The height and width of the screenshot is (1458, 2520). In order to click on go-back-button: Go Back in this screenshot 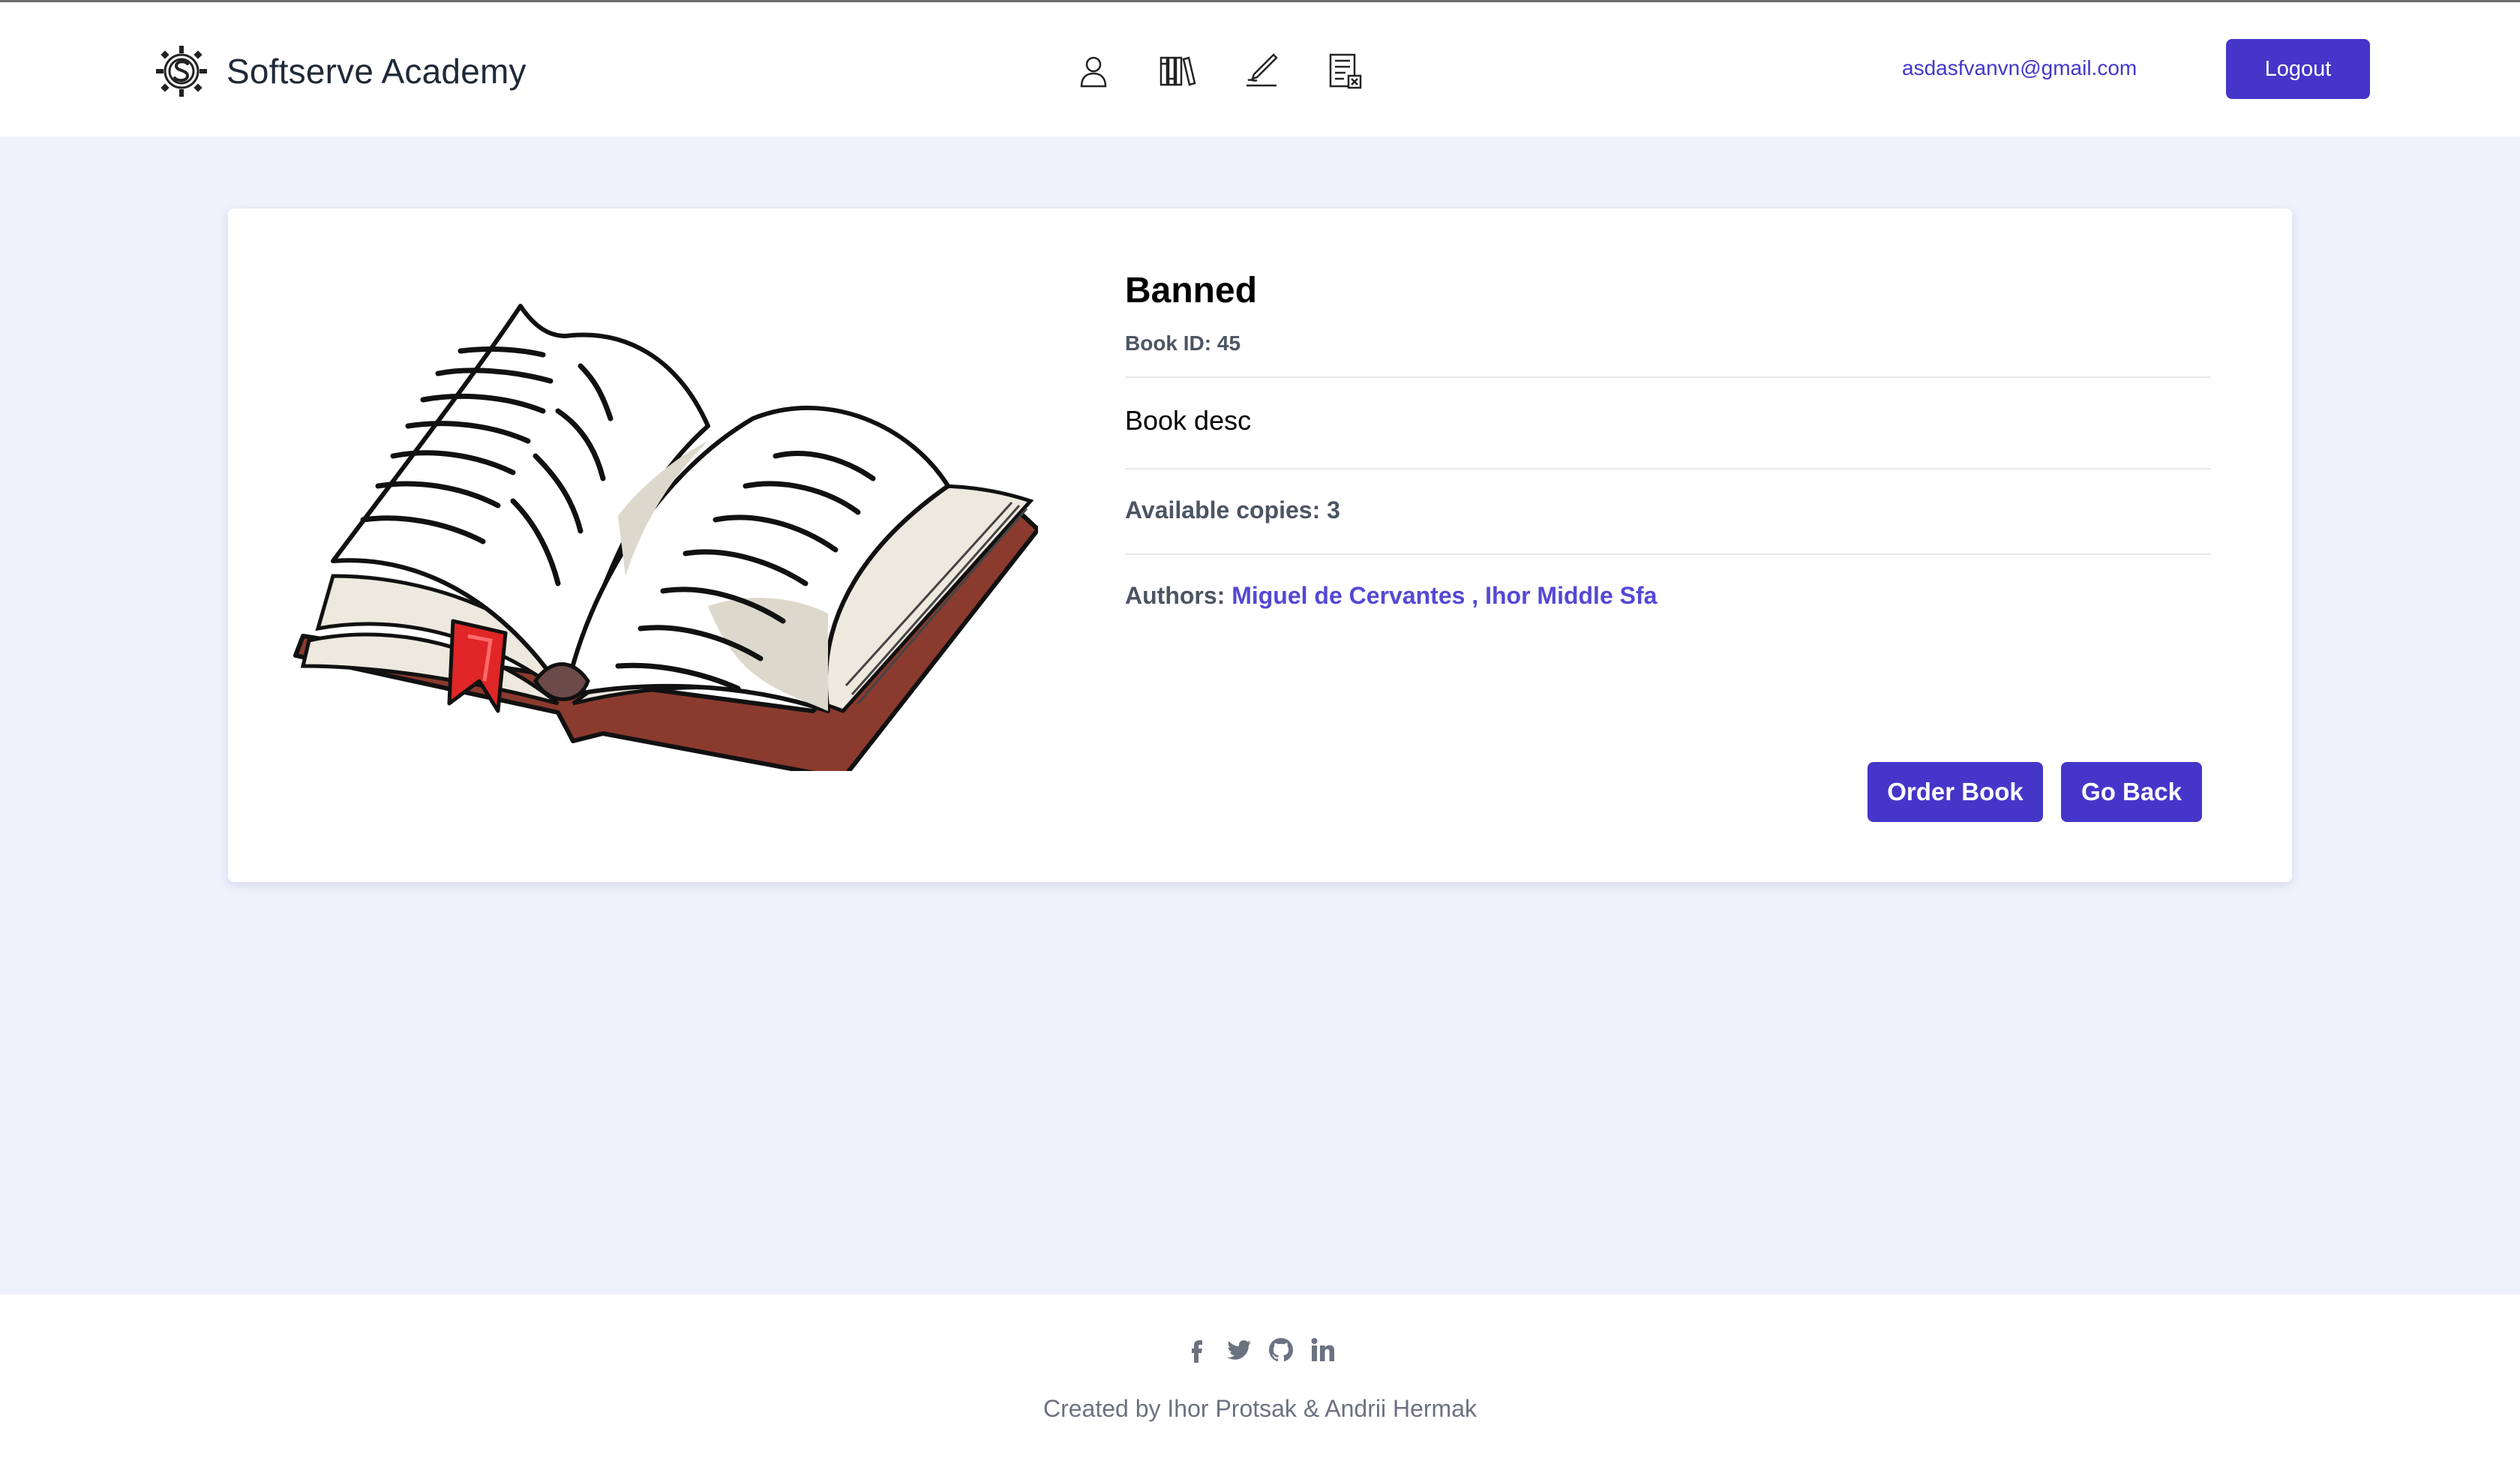, I will do `click(2131, 792)`.